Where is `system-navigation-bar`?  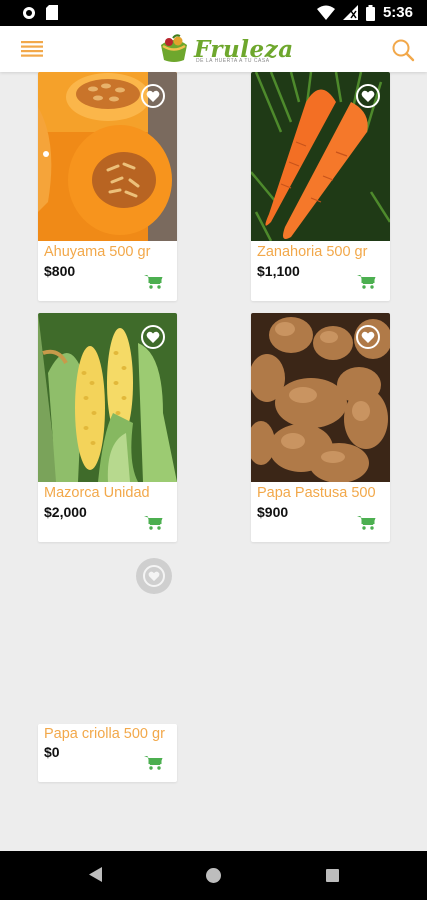
system-navigation-bar is located at coordinates (213, 875).